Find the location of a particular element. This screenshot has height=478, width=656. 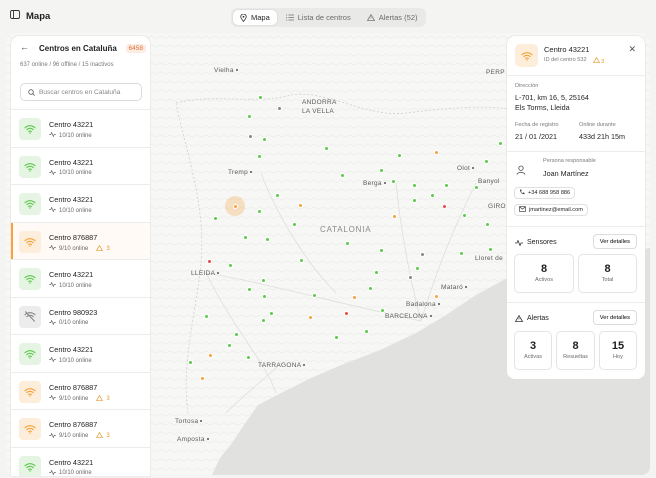

tab-alerts: Alertas (52) is located at coordinates (392, 17).